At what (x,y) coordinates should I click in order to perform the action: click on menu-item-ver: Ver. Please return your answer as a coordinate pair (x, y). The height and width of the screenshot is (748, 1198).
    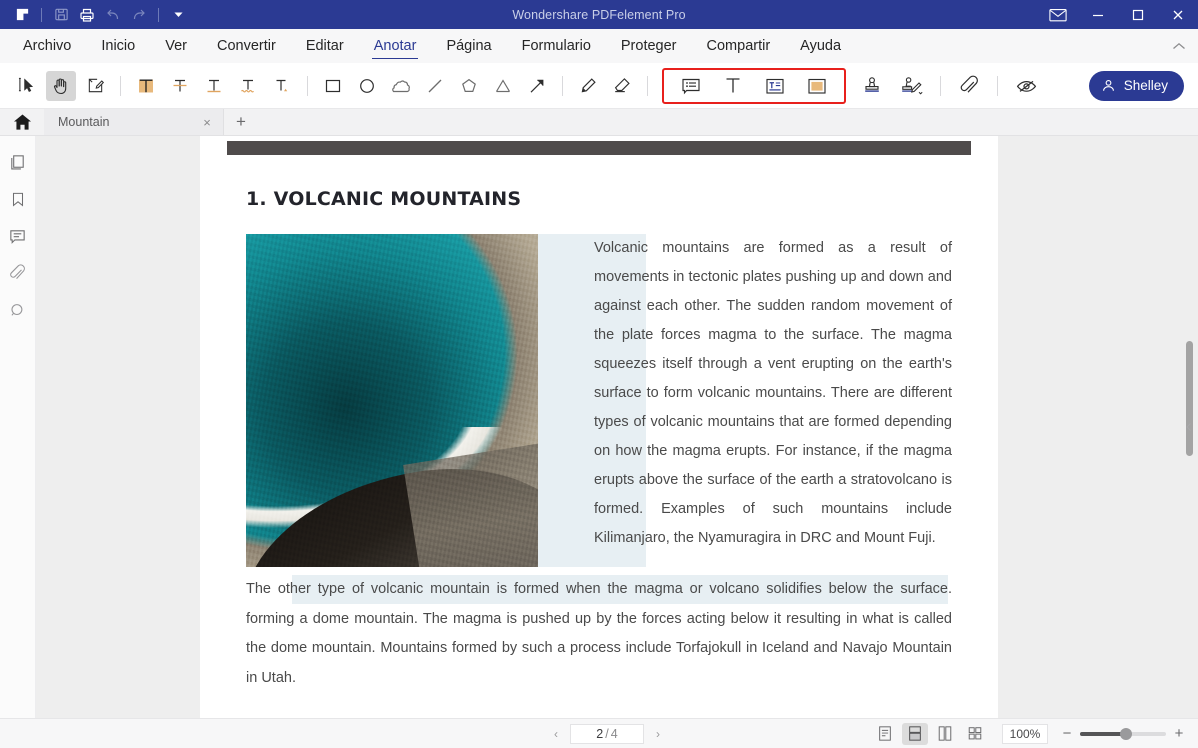
    Looking at the image, I should click on (176, 46).